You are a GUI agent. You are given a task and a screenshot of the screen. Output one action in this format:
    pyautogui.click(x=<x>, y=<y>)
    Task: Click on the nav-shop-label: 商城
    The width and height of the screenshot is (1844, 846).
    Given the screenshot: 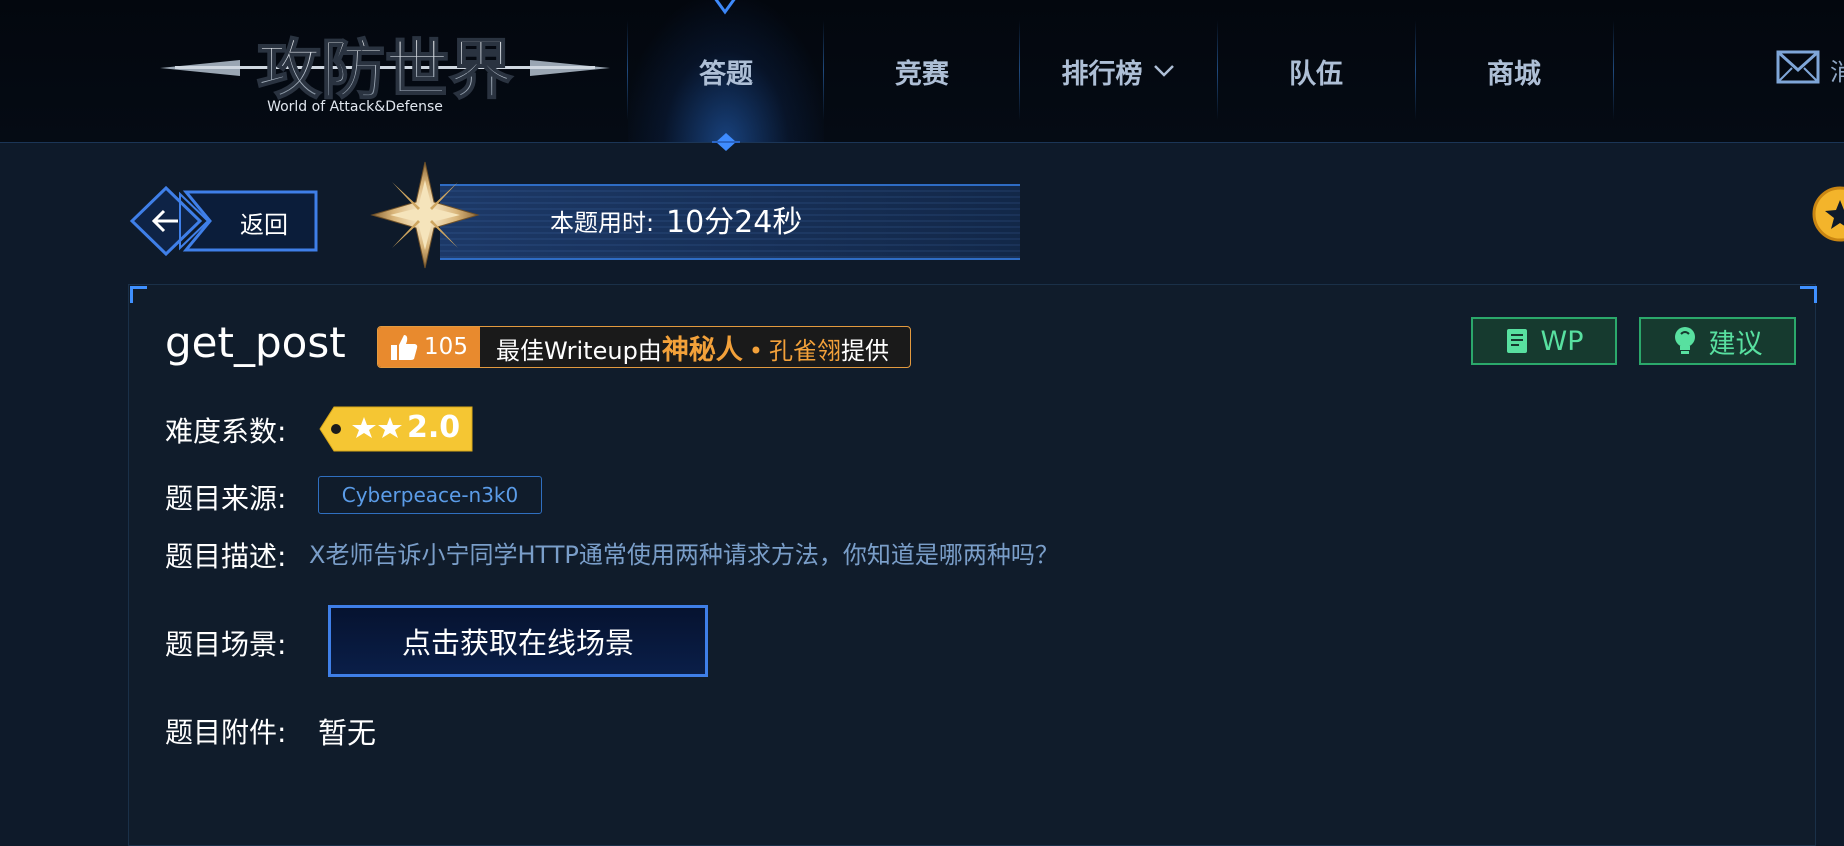 What is the action you would take?
    pyautogui.click(x=1514, y=74)
    